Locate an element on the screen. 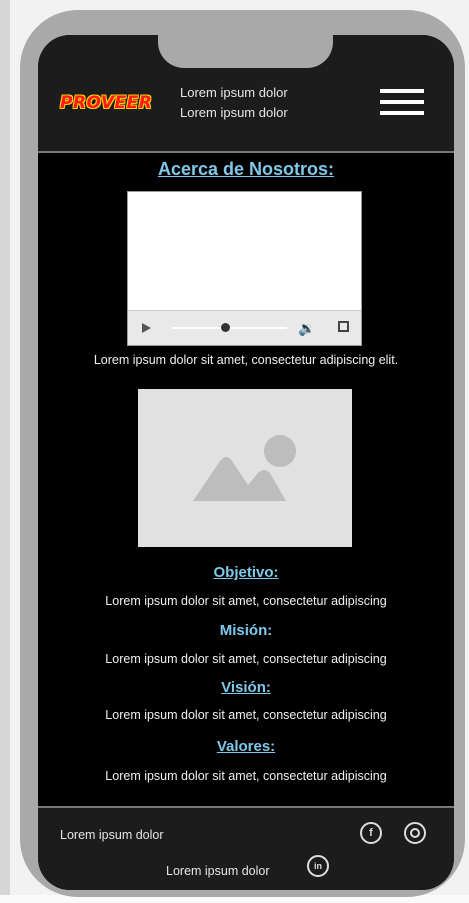  section-heading-objetivo: Objetivo: is located at coordinates (246, 572).